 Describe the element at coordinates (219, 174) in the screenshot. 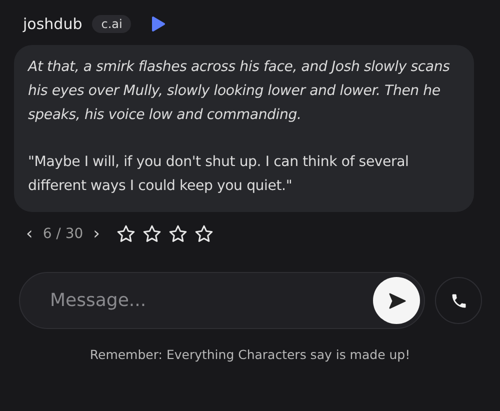

I see `dialogue-text: "Maybe I will, if you don't shut up. I can think of several different ways I could keep you quiet."` at that location.